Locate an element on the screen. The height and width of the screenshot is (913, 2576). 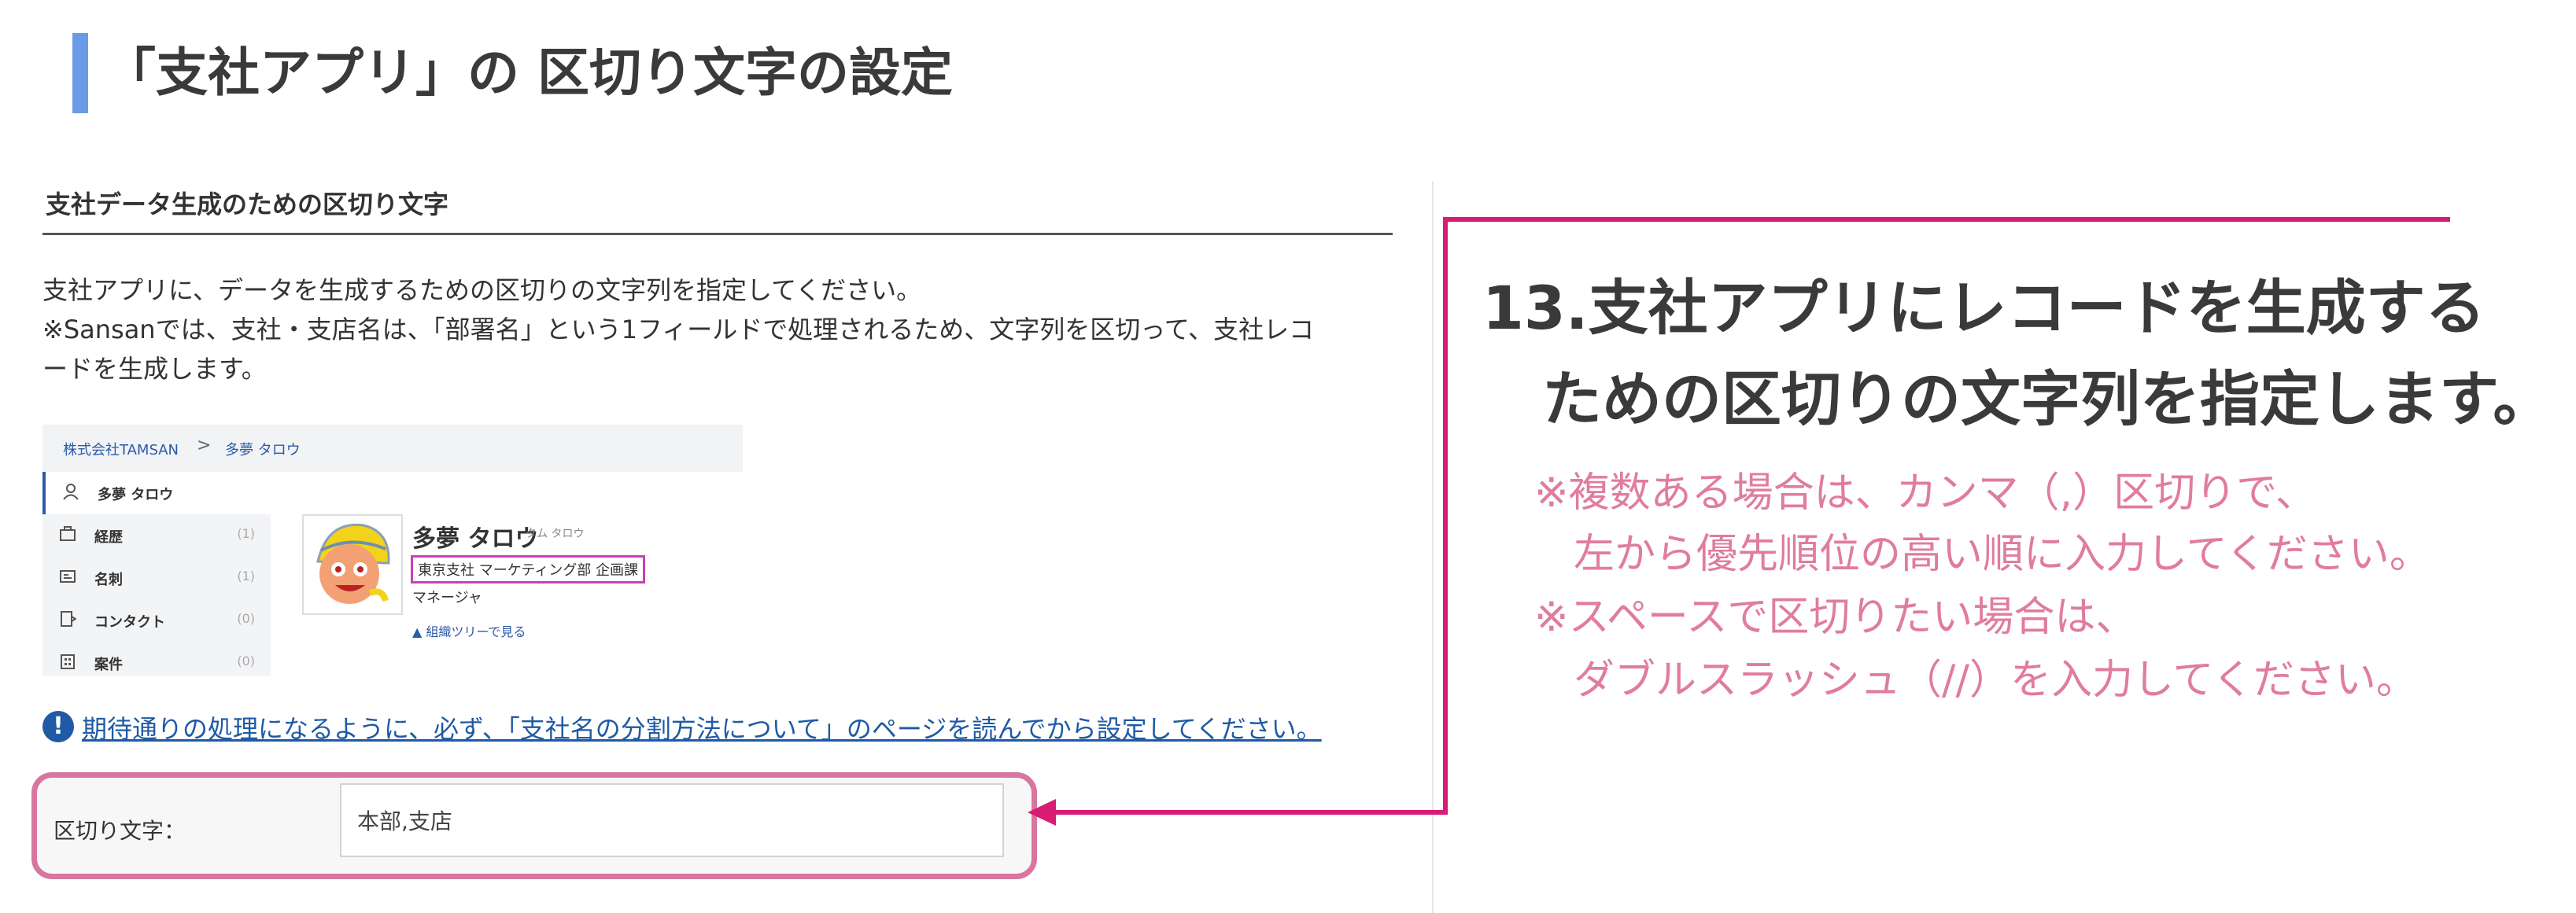
breadcrumb: 株式会社TAMSAN > 多夢 タロウ is located at coordinates (392, 448).